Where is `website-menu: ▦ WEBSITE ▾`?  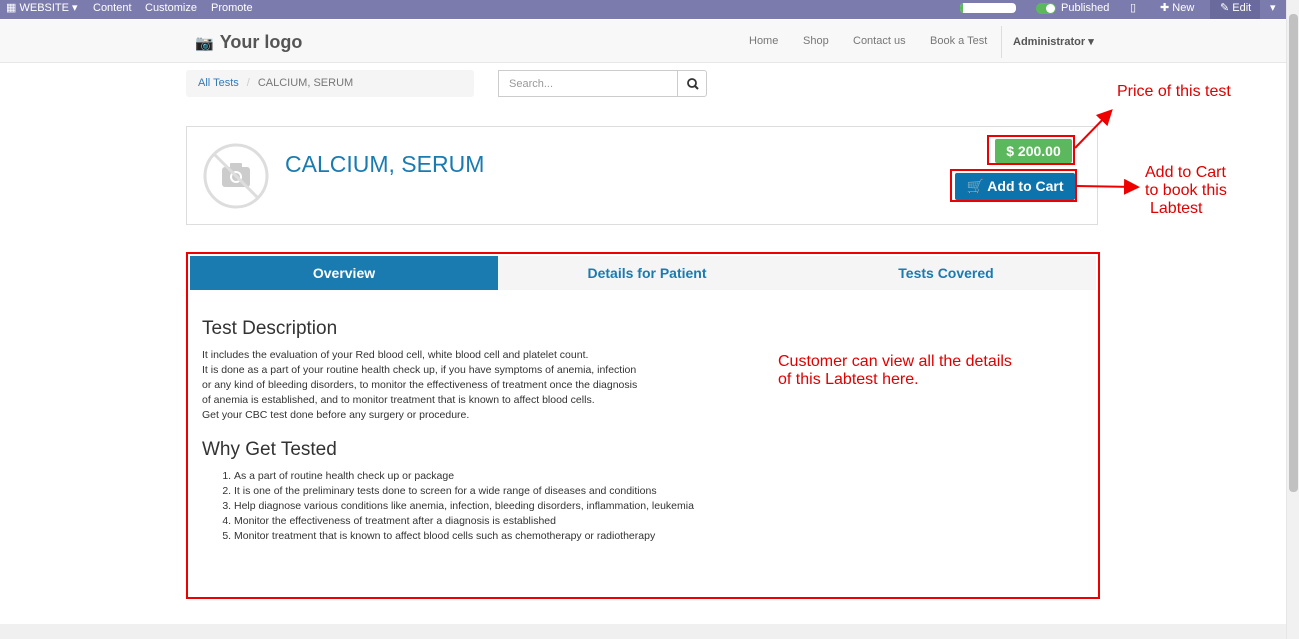
website-menu: ▦ WEBSITE ▾ is located at coordinates (42, 9).